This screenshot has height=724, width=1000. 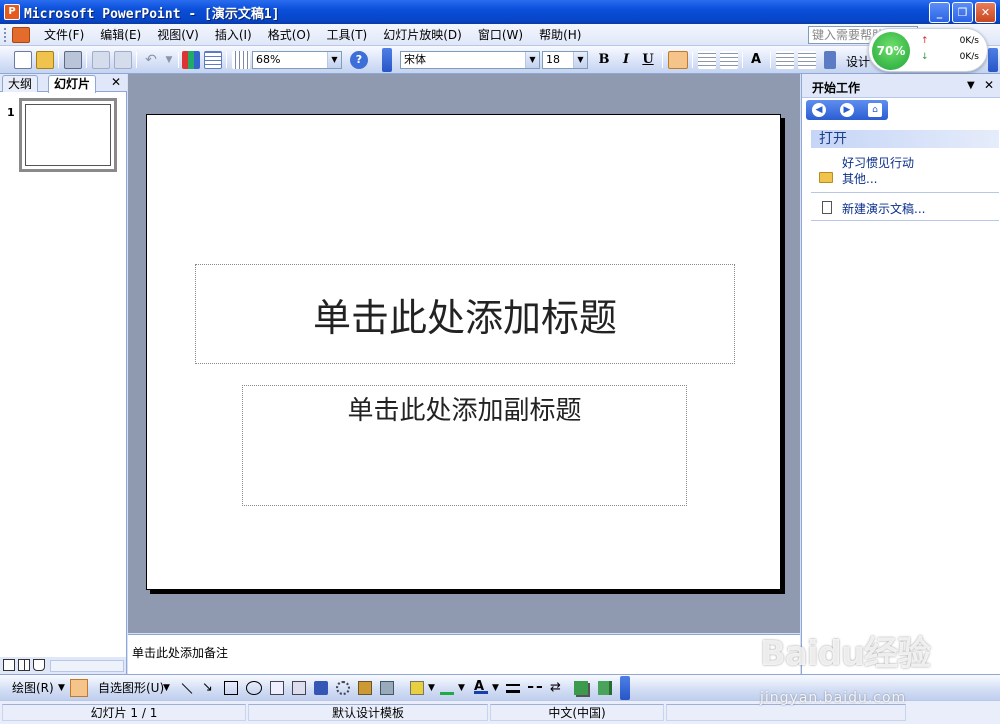 What do you see at coordinates (878, 162) in the screenshot?
I see `recent-file-link: 好习惯见行动` at bounding box center [878, 162].